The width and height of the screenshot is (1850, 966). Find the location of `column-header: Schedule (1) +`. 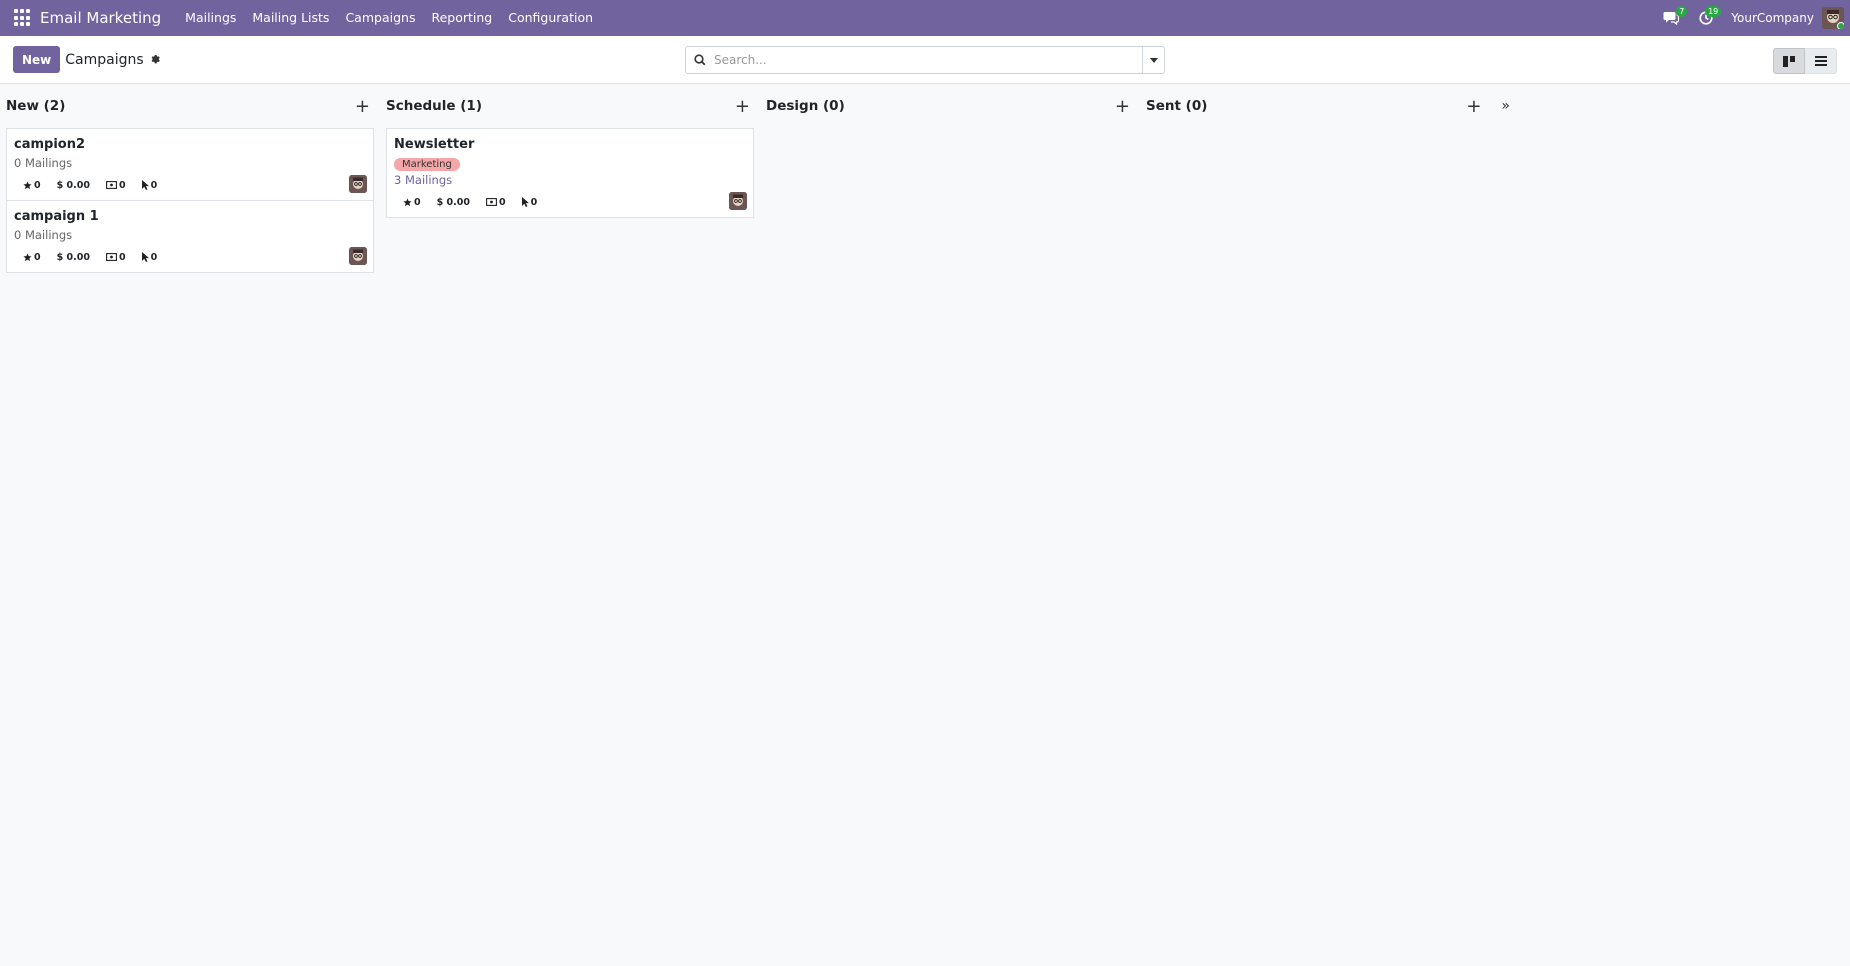

column-header: Schedule (1) + is located at coordinates (570, 106).